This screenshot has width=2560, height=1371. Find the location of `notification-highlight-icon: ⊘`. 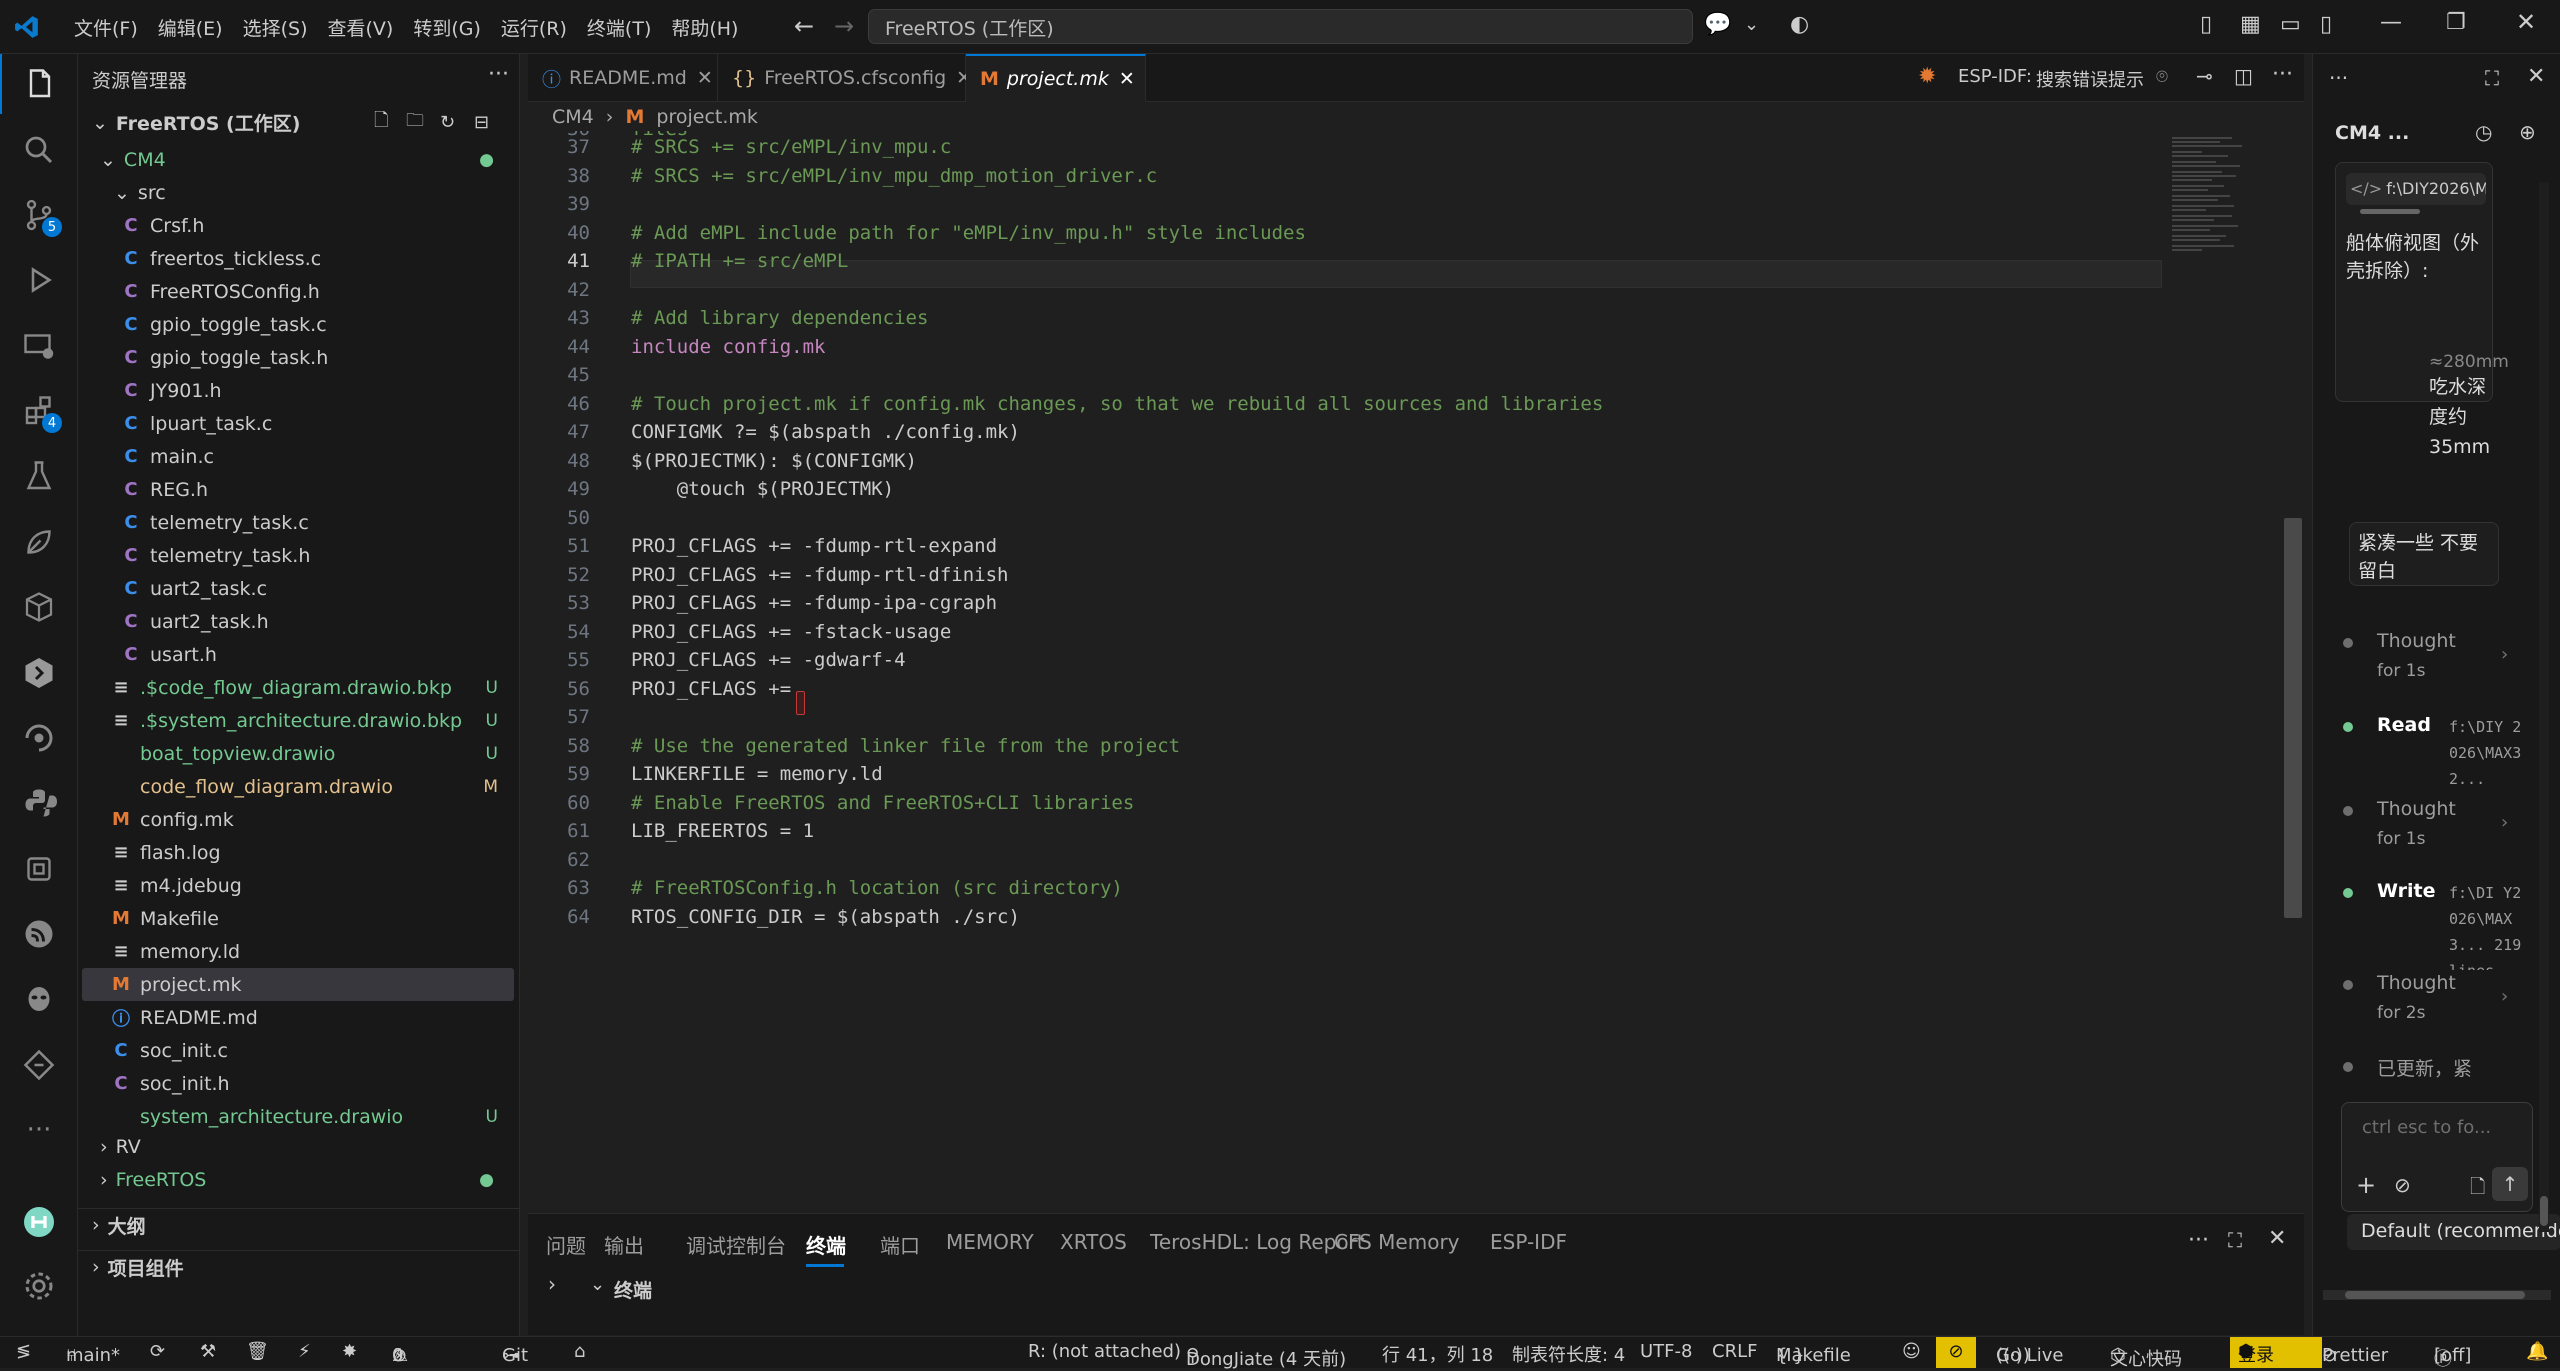

notification-highlight-icon: ⊘ is located at coordinates (1956, 1352).